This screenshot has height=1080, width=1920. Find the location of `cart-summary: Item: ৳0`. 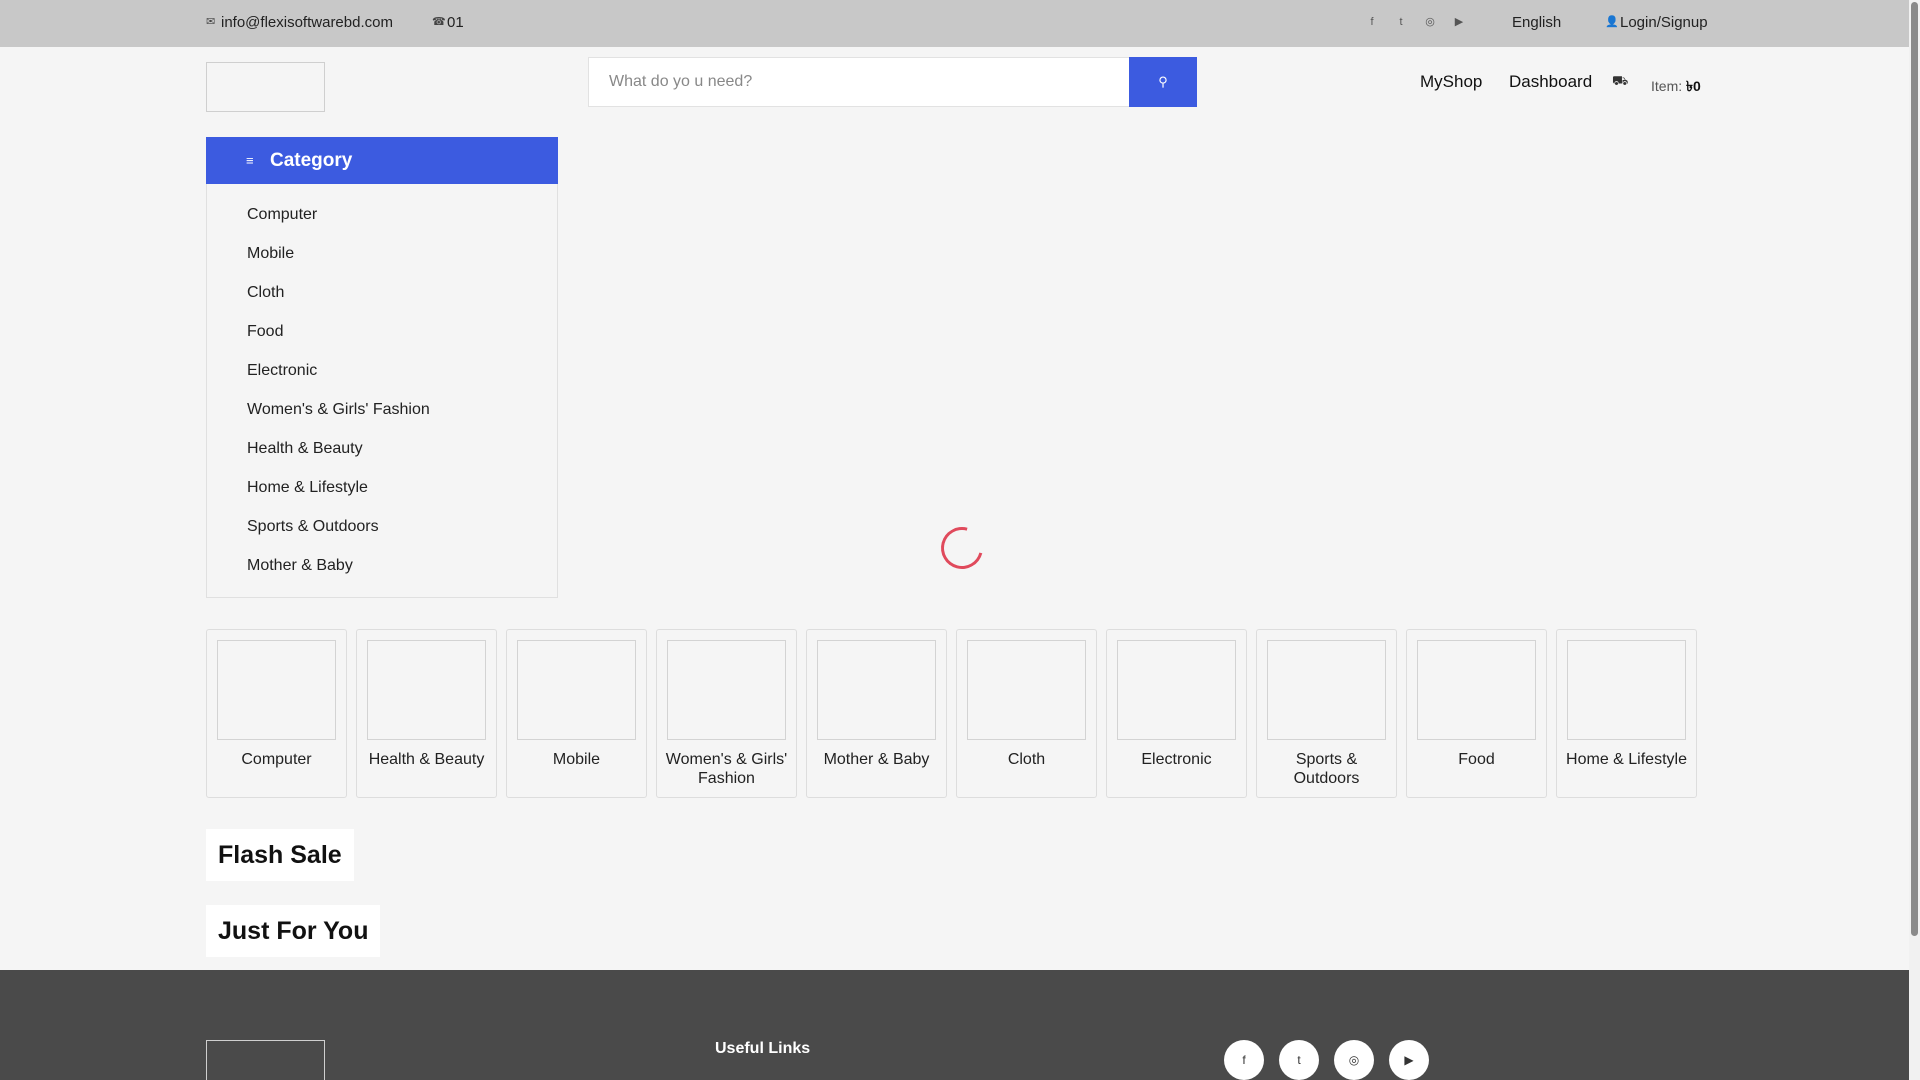

cart-summary: Item: ৳0 is located at coordinates (1676, 87).